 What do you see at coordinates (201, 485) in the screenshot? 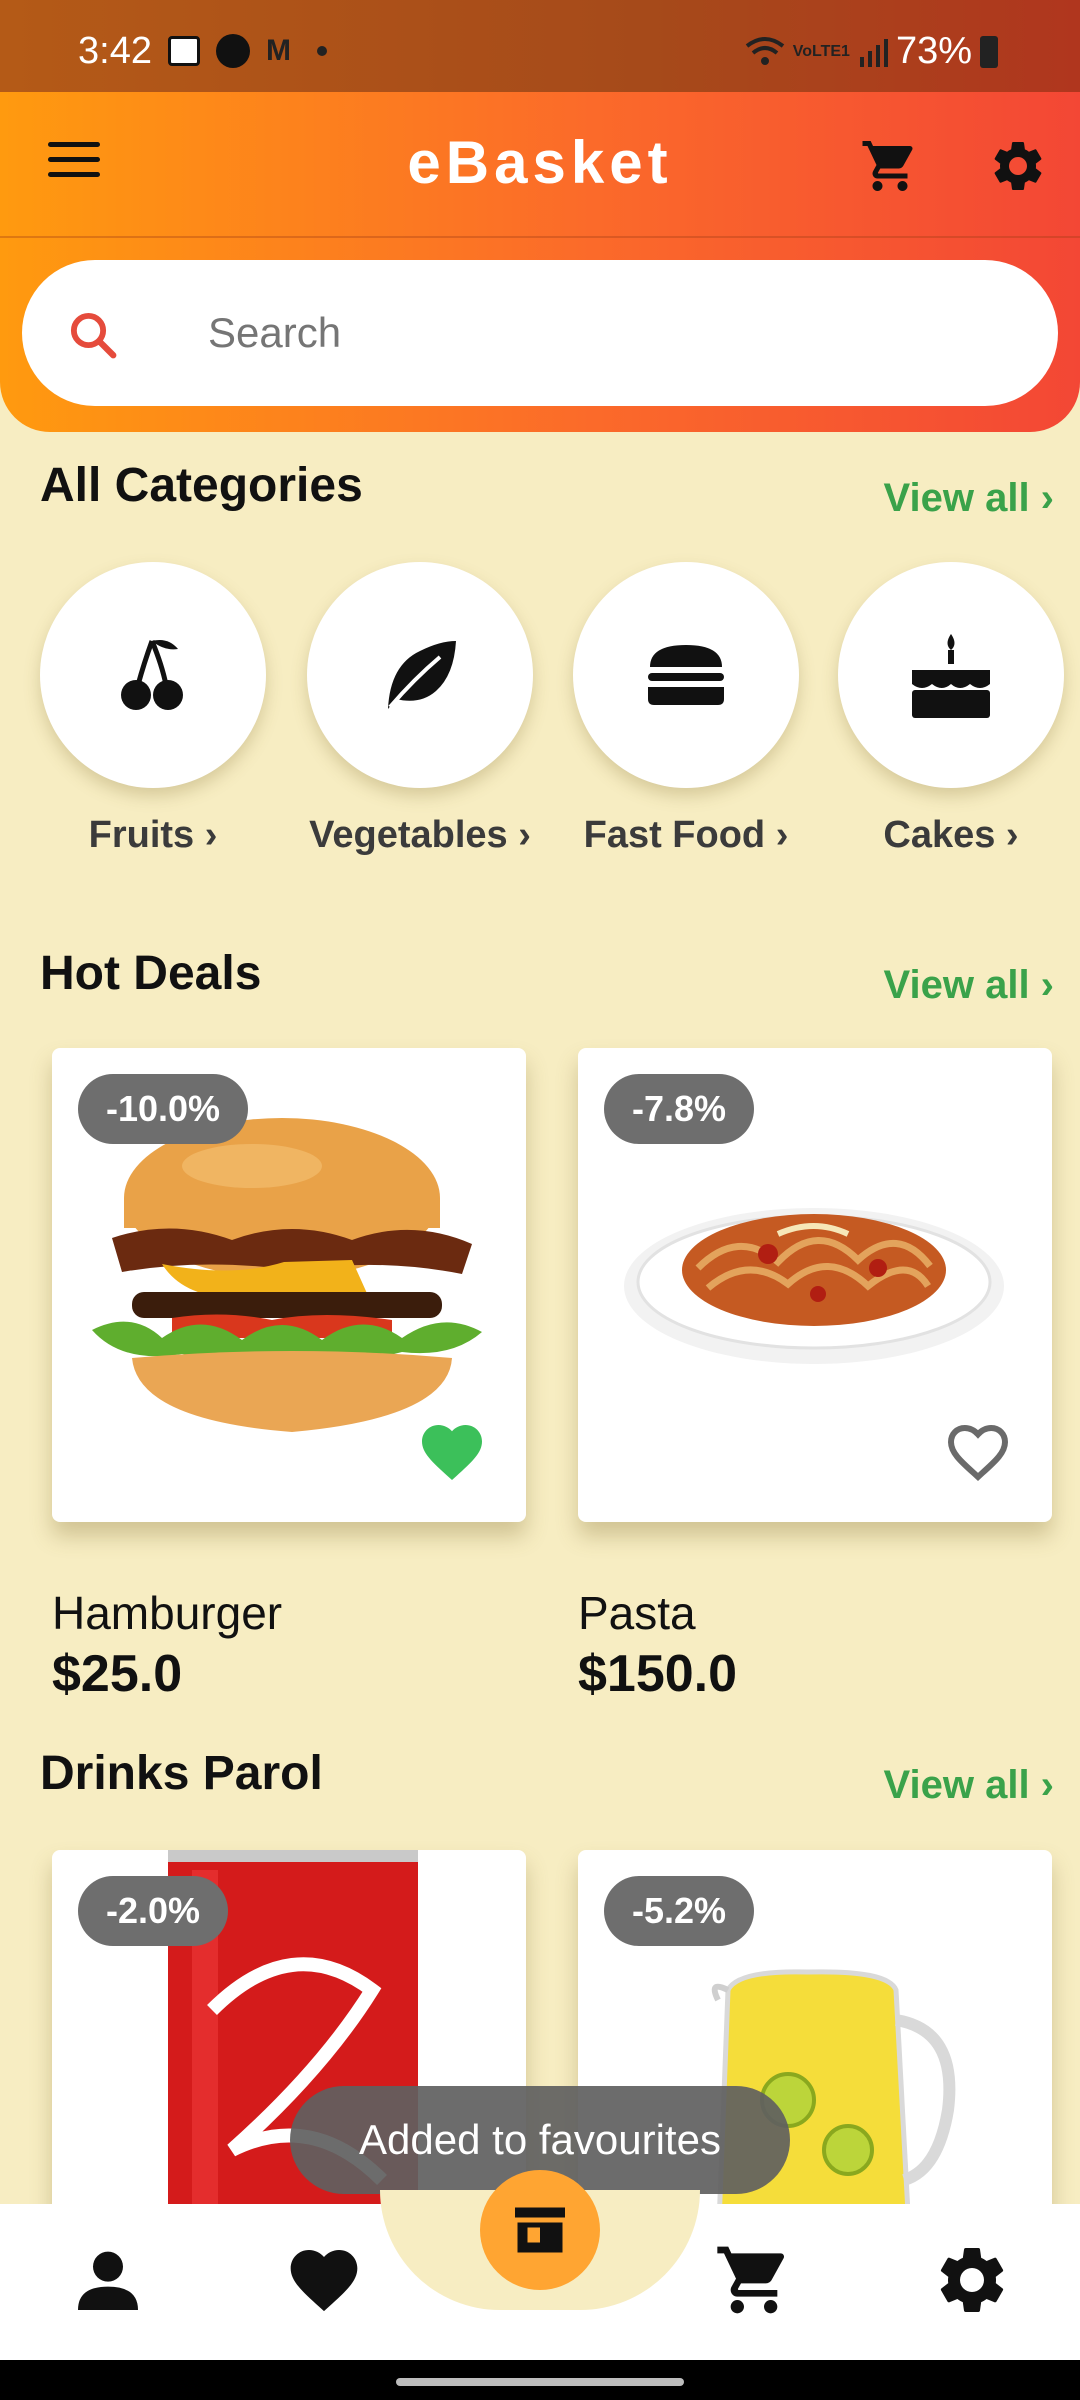
I see `categories-title: All Categories` at bounding box center [201, 485].